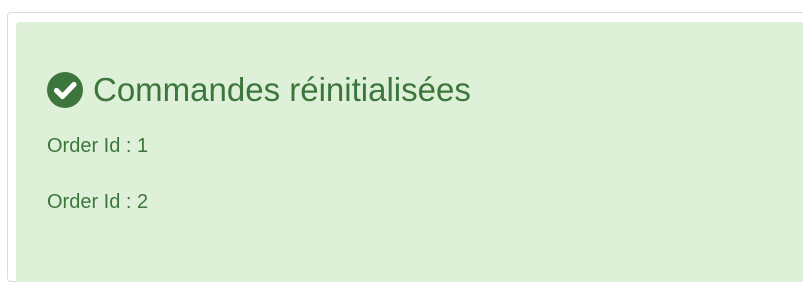 This screenshot has width=803, height=282. I want to click on order-id-line: Order Id : 2, so click(98, 202).